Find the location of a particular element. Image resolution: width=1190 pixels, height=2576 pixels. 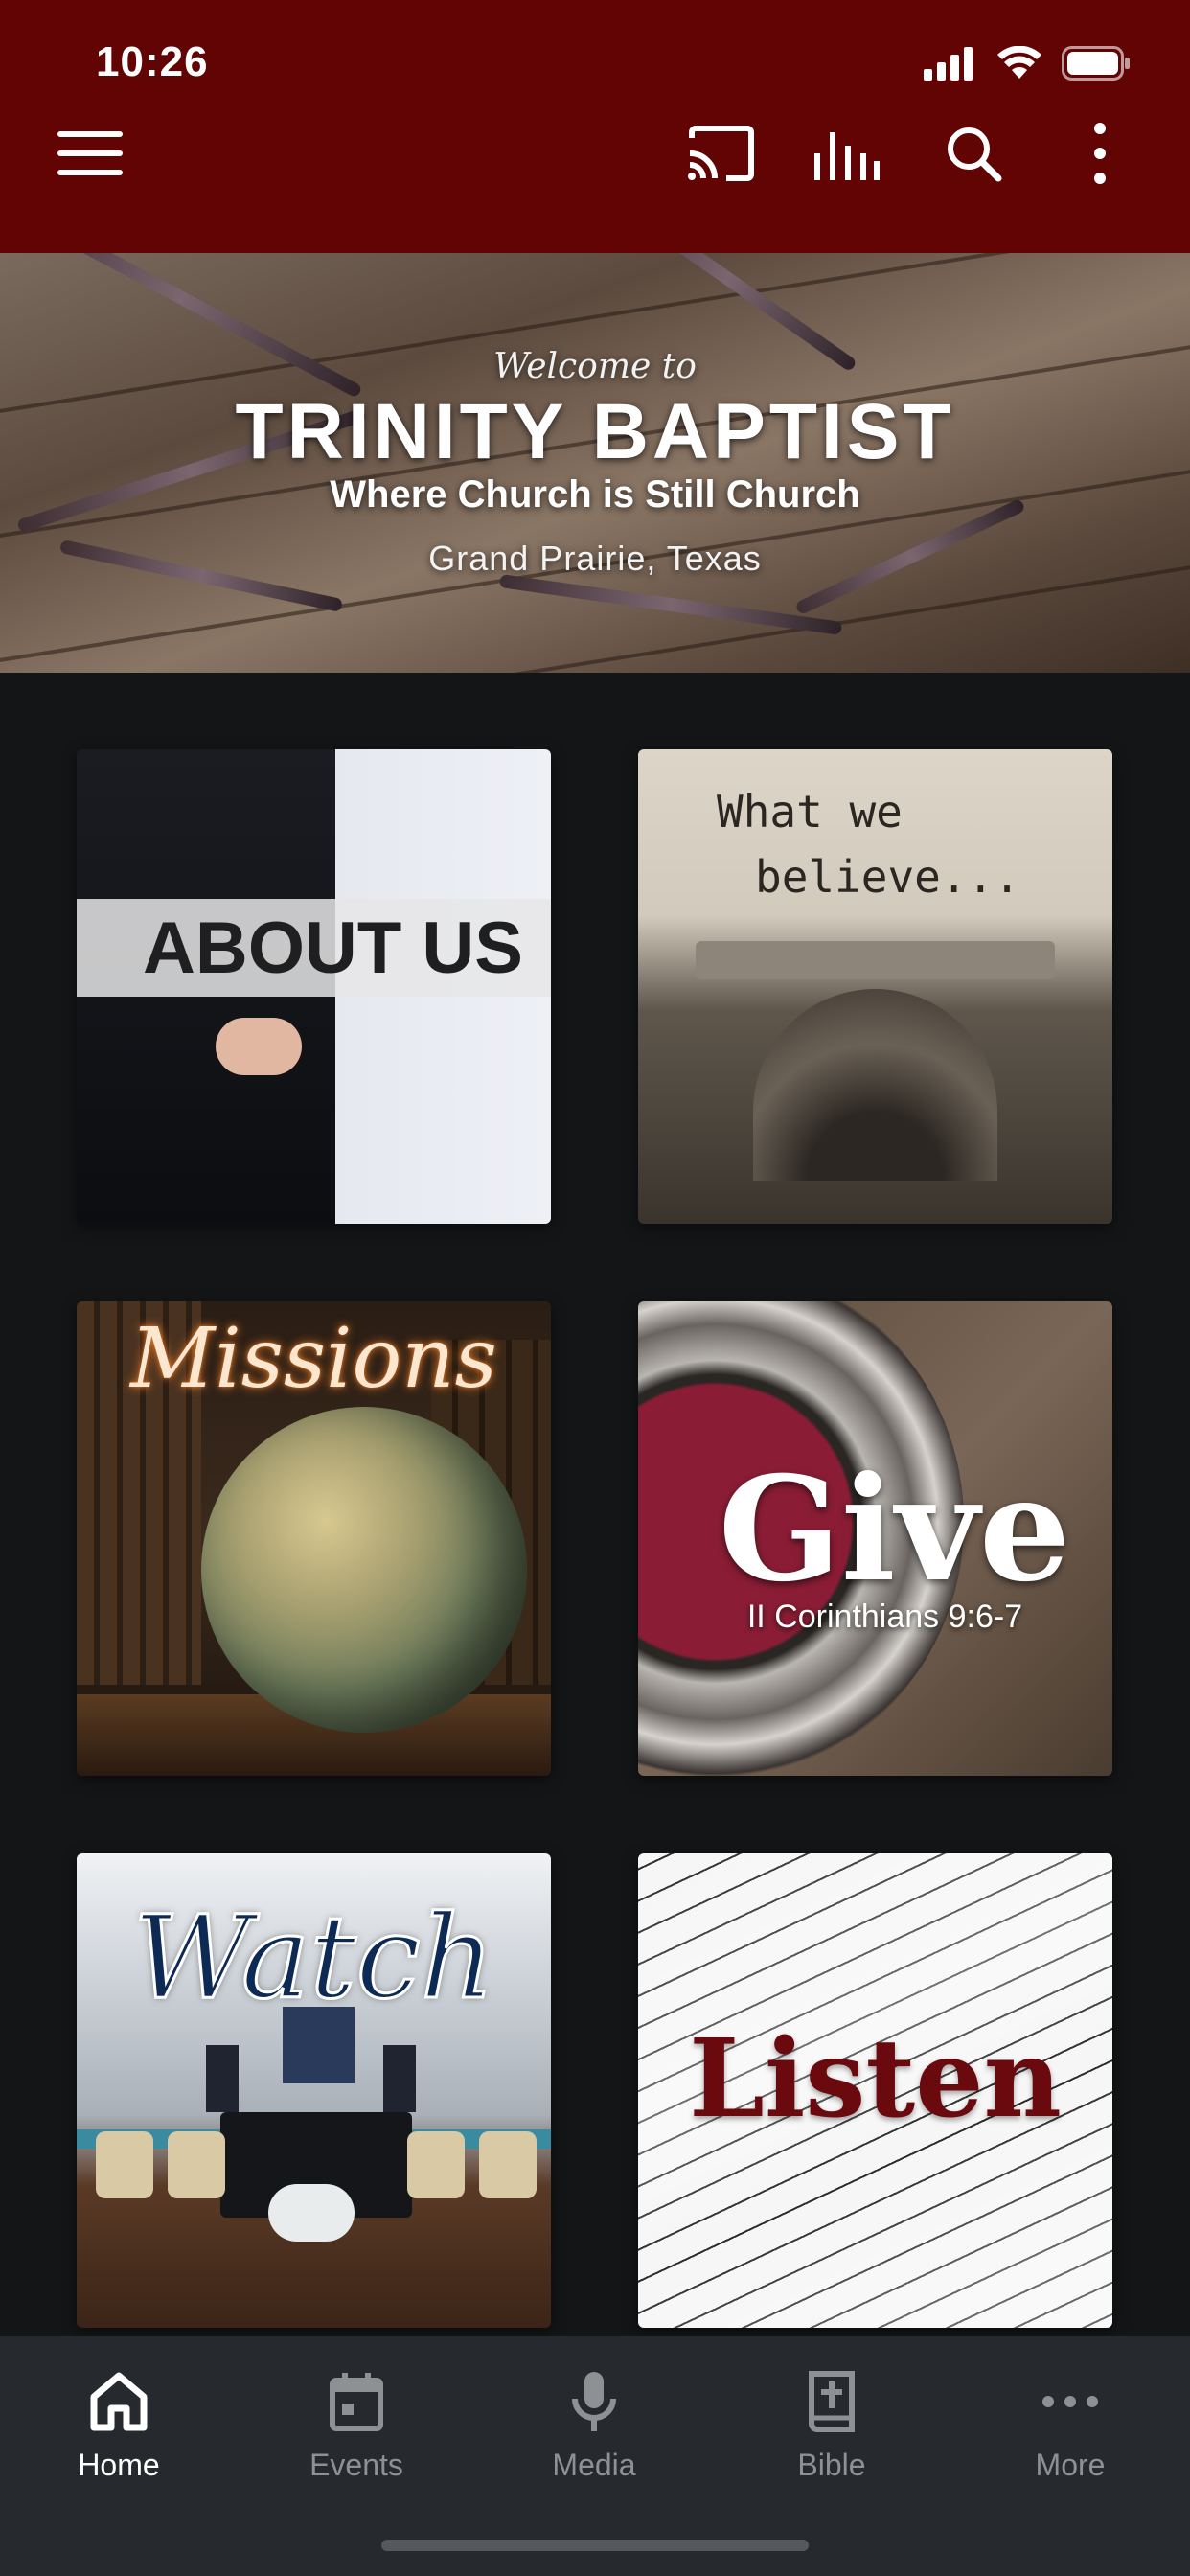

give-label: Give is located at coordinates (895, 1529).